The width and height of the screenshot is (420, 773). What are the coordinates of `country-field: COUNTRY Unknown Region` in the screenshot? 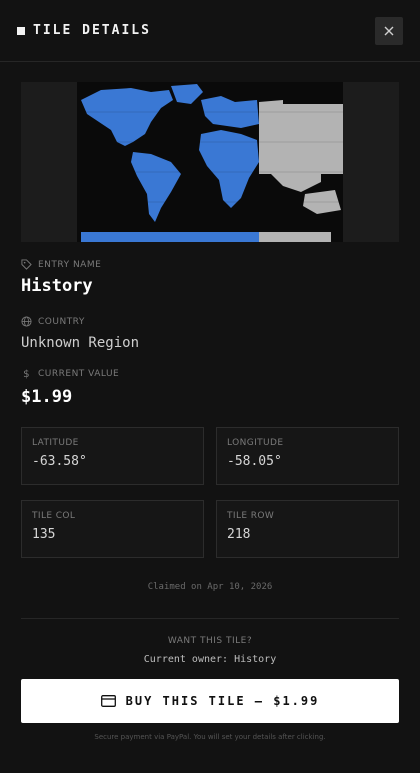 It's located at (210, 333).